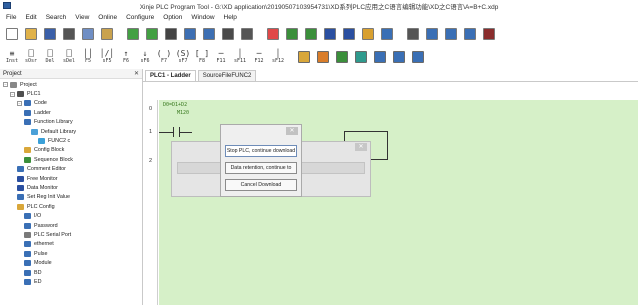 The height and width of the screenshot is (305, 638). What do you see at coordinates (133, 34) in the screenshot?
I see `back-icon` at bounding box center [133, 34].